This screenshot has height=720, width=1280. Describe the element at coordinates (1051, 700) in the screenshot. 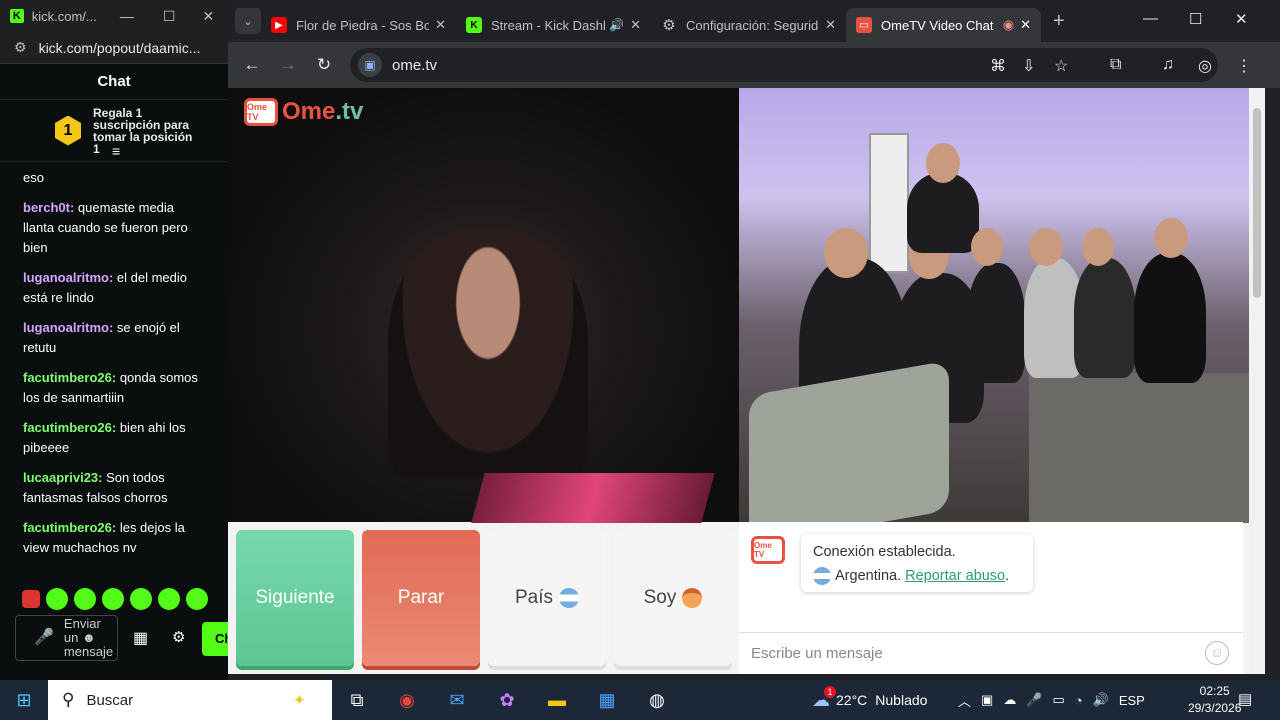

I see `system-tray: ︿ ▣ ☁ 🎤 ▭ ◔ 🔊 ESP` at that location.